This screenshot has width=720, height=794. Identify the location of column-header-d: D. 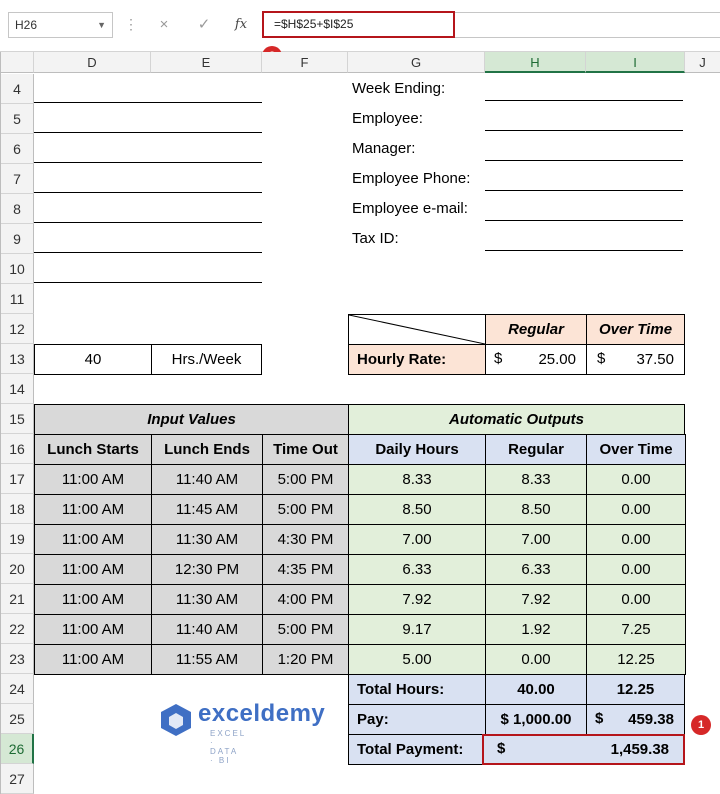
(92, 62).